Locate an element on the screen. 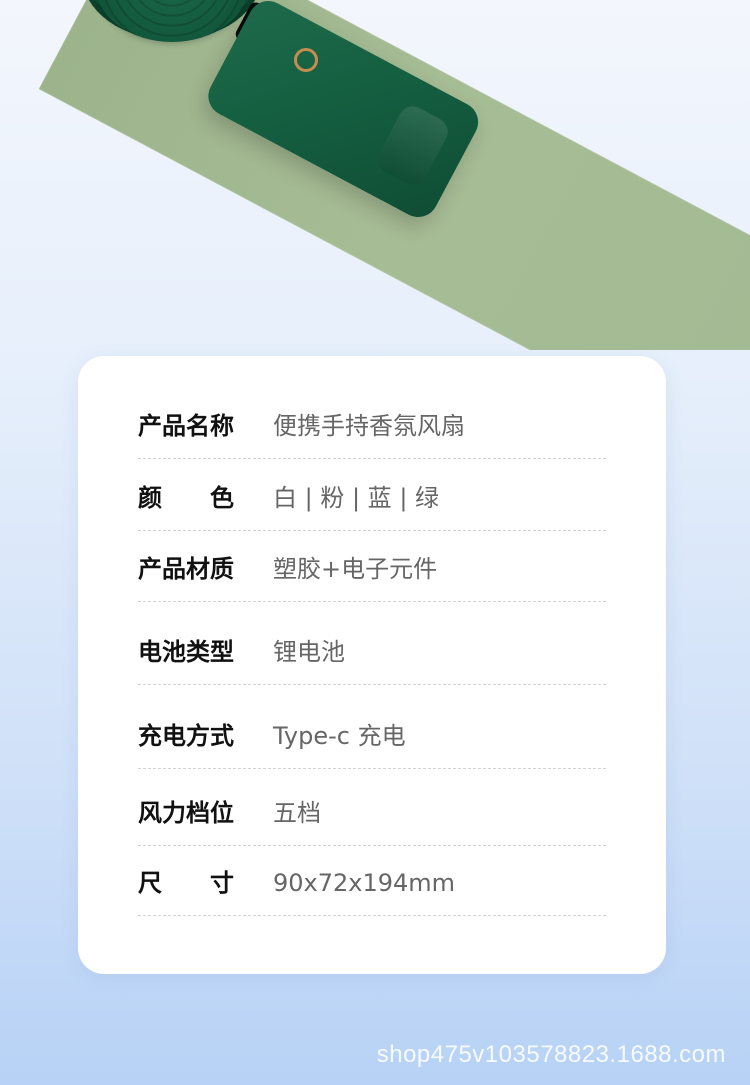 The width and height of the screenshot is (750, 1085). spec-label: 产品名称 is located at coordinates (186, 426).